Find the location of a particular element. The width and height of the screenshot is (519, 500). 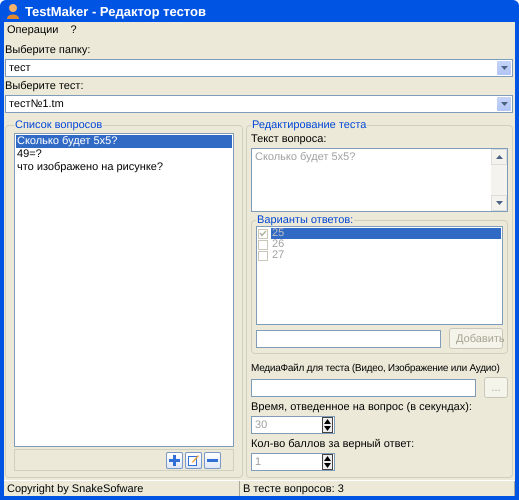

remove-button is located at coordinates (212, 460).